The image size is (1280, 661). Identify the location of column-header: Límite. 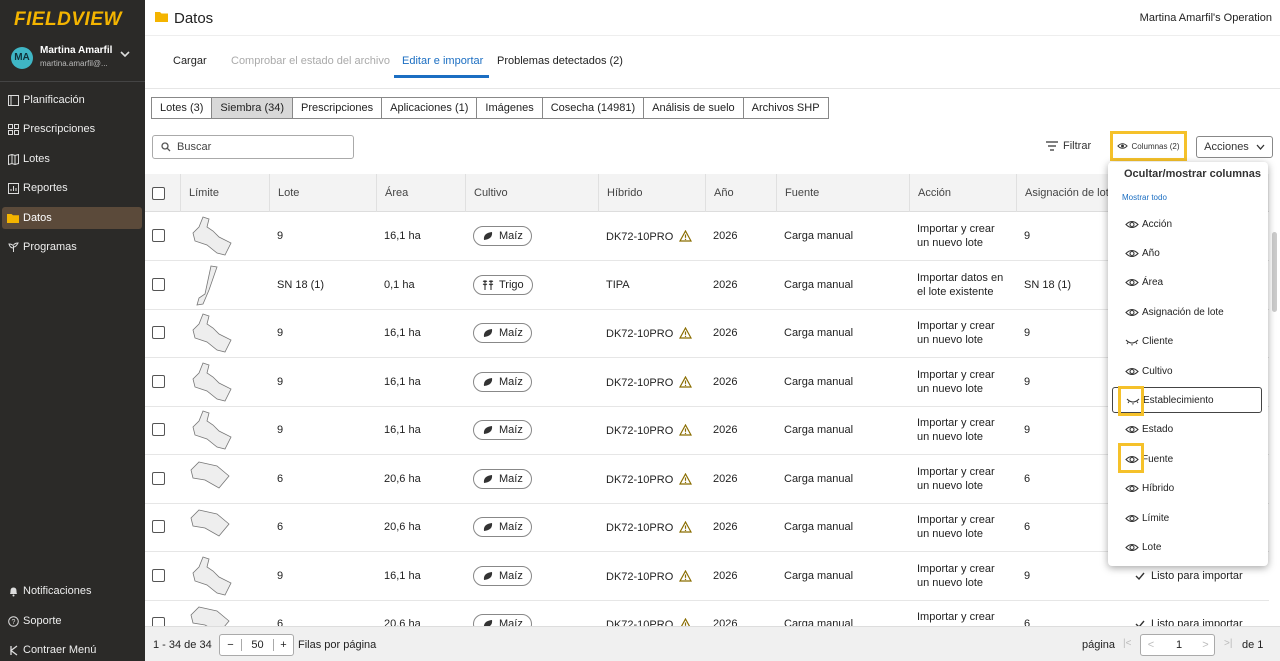
(224, 193).